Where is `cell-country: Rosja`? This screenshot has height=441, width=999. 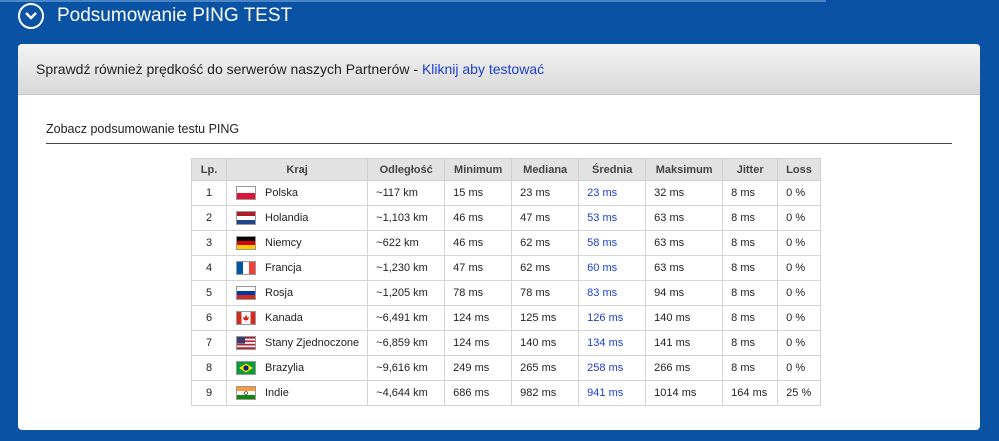 cell-country: Rosja is located at coordinates (297, 293).